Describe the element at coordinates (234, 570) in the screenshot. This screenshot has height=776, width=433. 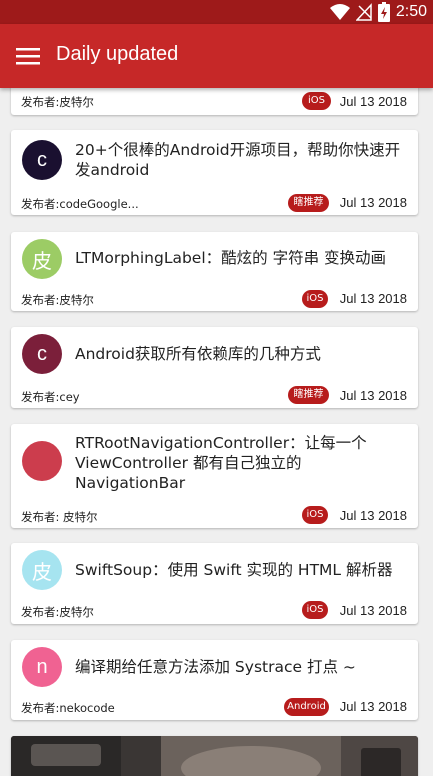
I see `article-title: SwiftSoup：使用 Swift 实现的 HTML 解析器` at that location.